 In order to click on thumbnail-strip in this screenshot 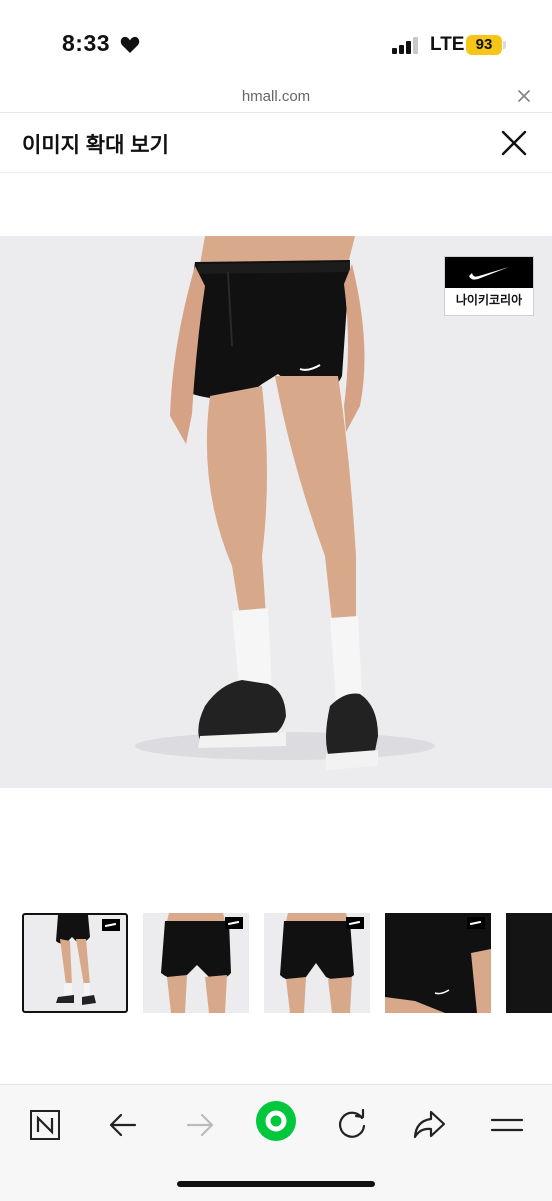, I will do `click(276, 963)`.